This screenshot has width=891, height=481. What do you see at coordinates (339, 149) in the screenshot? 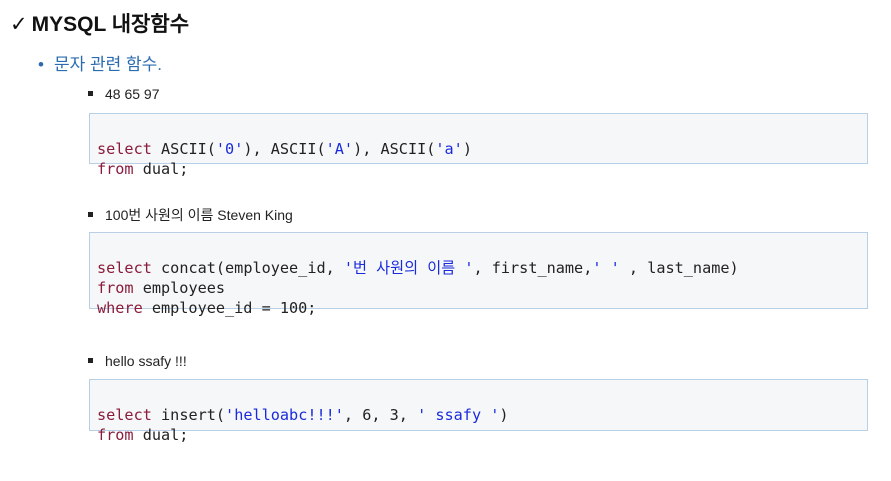
I see `sql-string: 'A'` at bounding box center [339, 149].